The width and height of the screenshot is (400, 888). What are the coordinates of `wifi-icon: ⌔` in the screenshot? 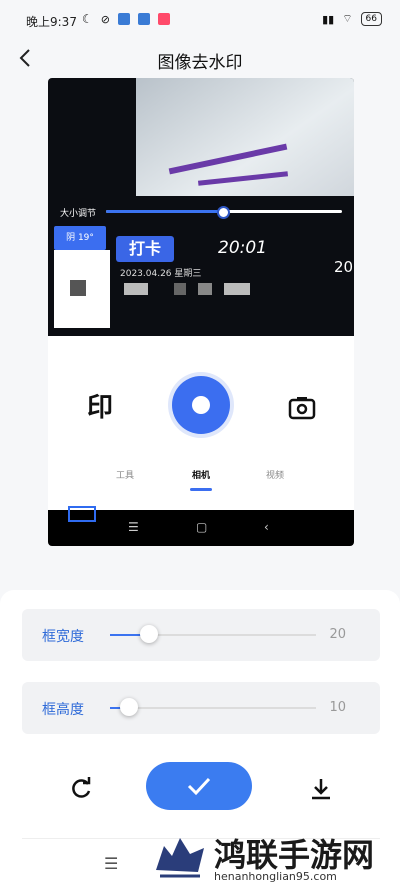 It's located at (347, 18).